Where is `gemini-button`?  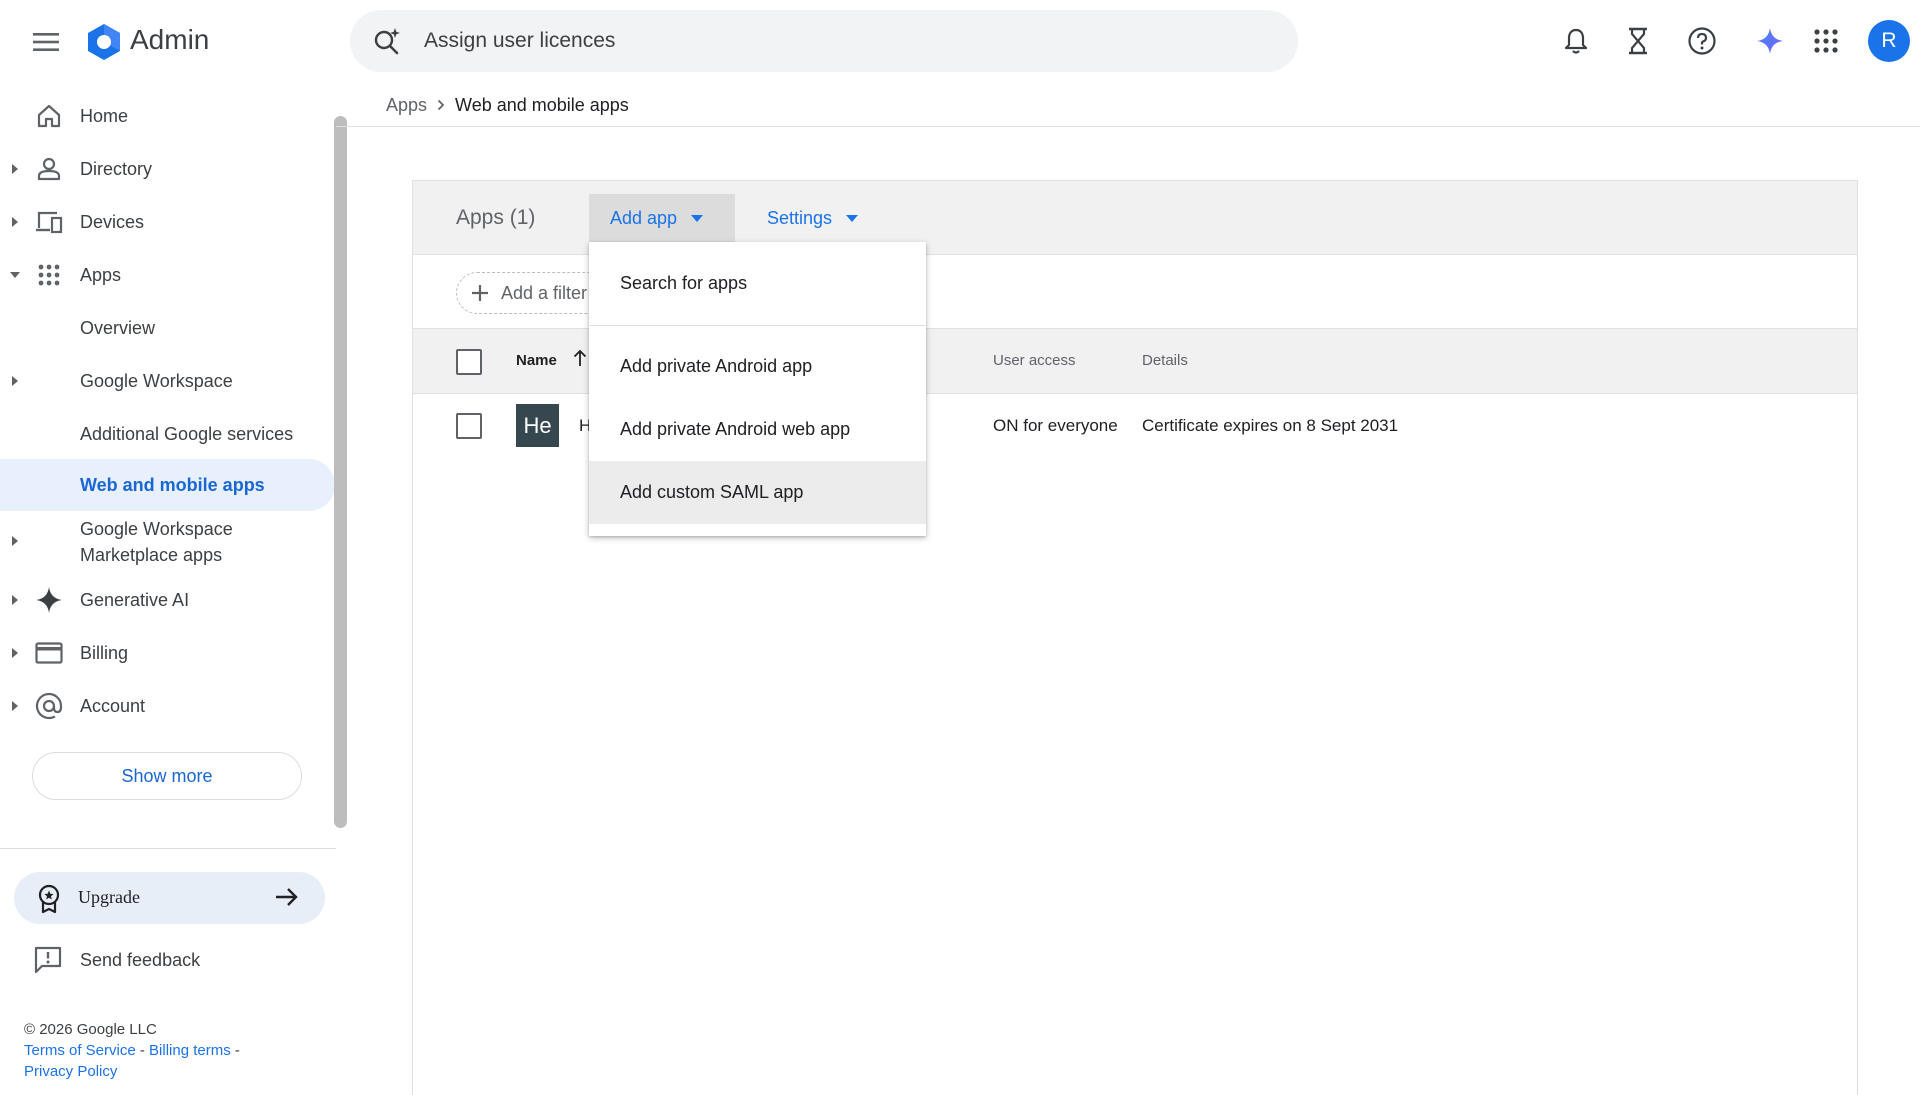 gemini-button is located at coordinates (1770, 41).